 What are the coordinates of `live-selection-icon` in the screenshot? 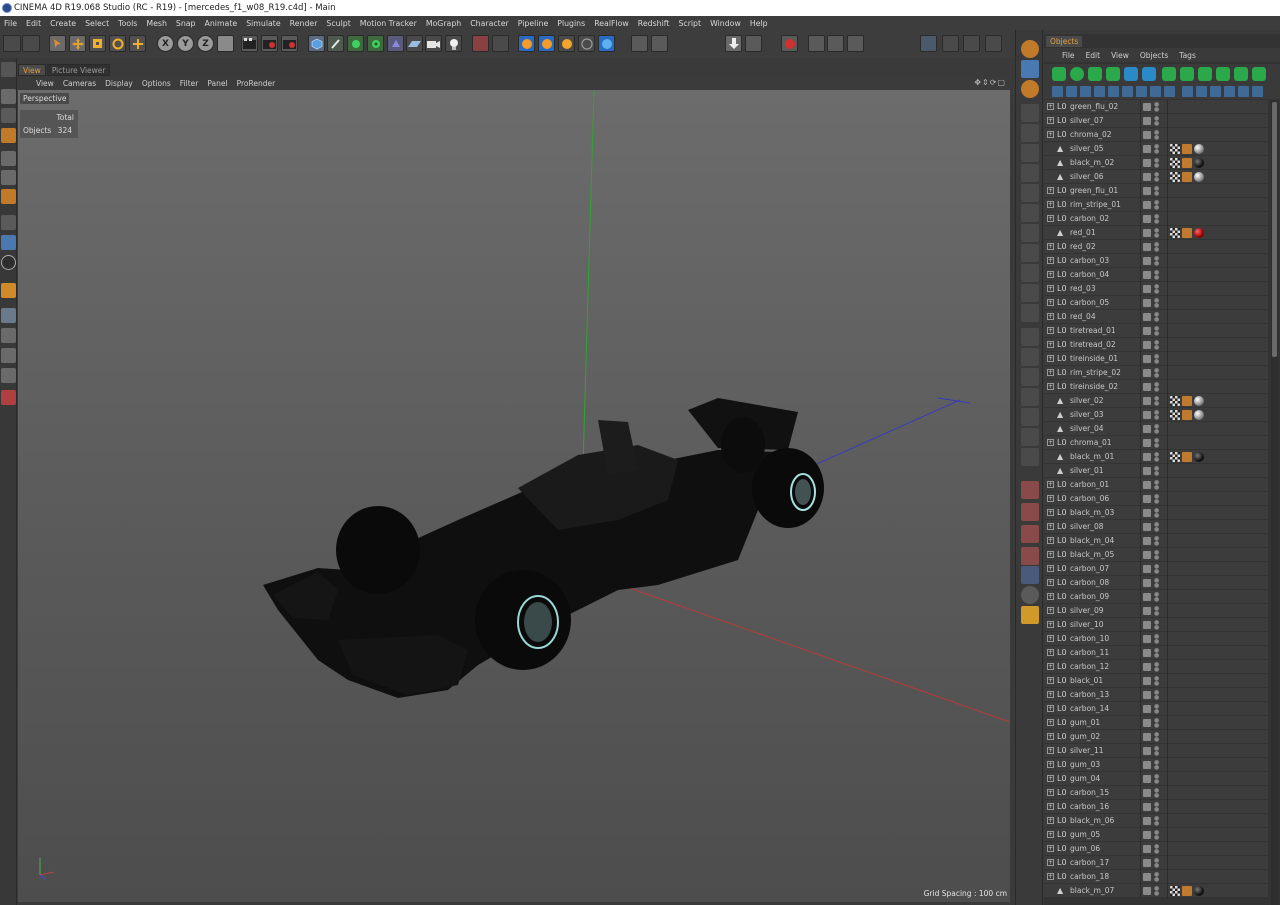 It's located at (57, 43).